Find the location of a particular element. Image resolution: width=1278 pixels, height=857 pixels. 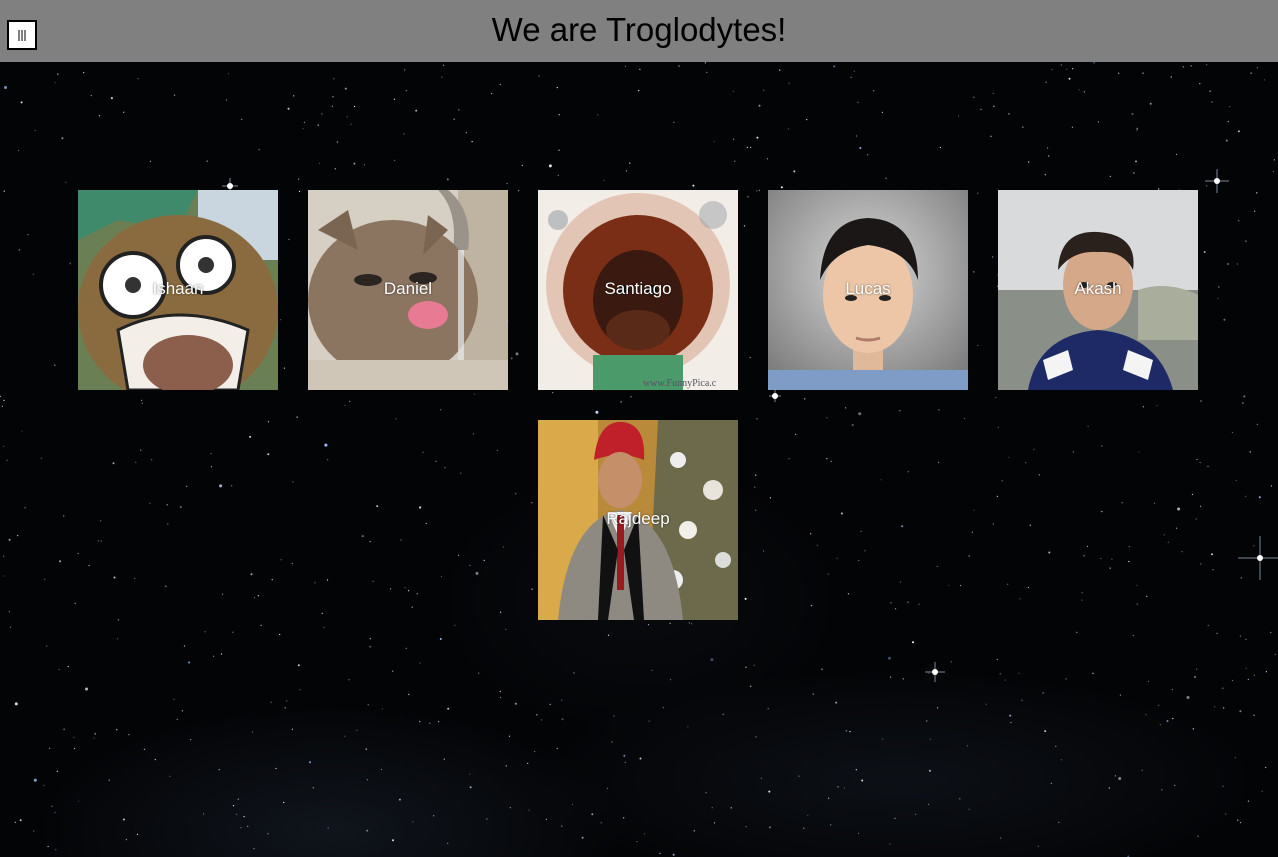

member-card-lucas: Lucas is located at coordinates (868, 290).